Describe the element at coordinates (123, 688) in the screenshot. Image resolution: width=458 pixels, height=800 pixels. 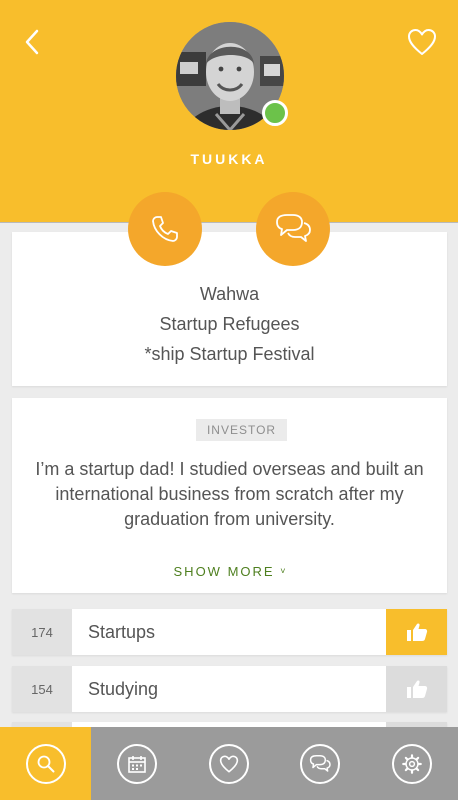
I see `interest-label: Studying` at that location.